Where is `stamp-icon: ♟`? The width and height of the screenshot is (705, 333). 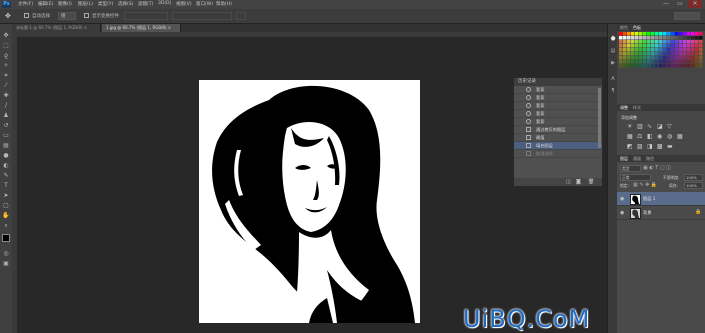
stamp-icon: ♟ is located at coordinates (6, 115).